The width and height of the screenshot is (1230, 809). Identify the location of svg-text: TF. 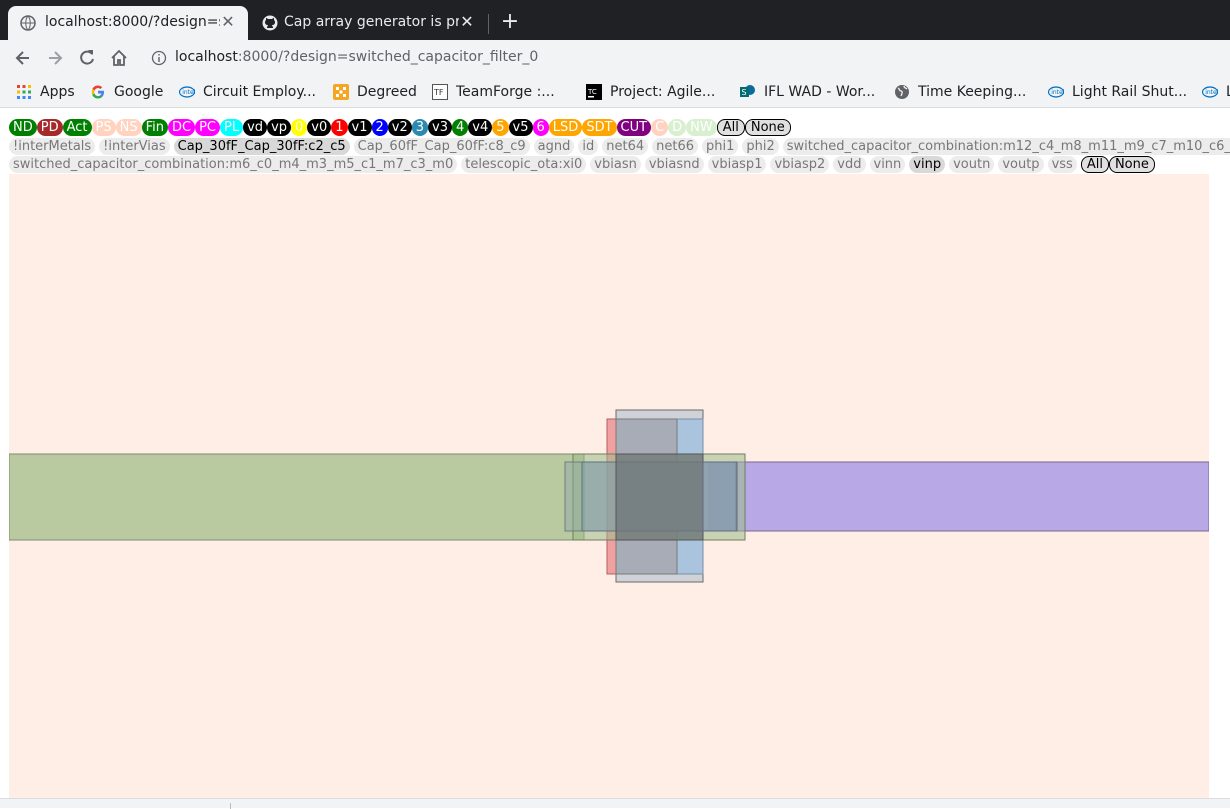
(438, 92).